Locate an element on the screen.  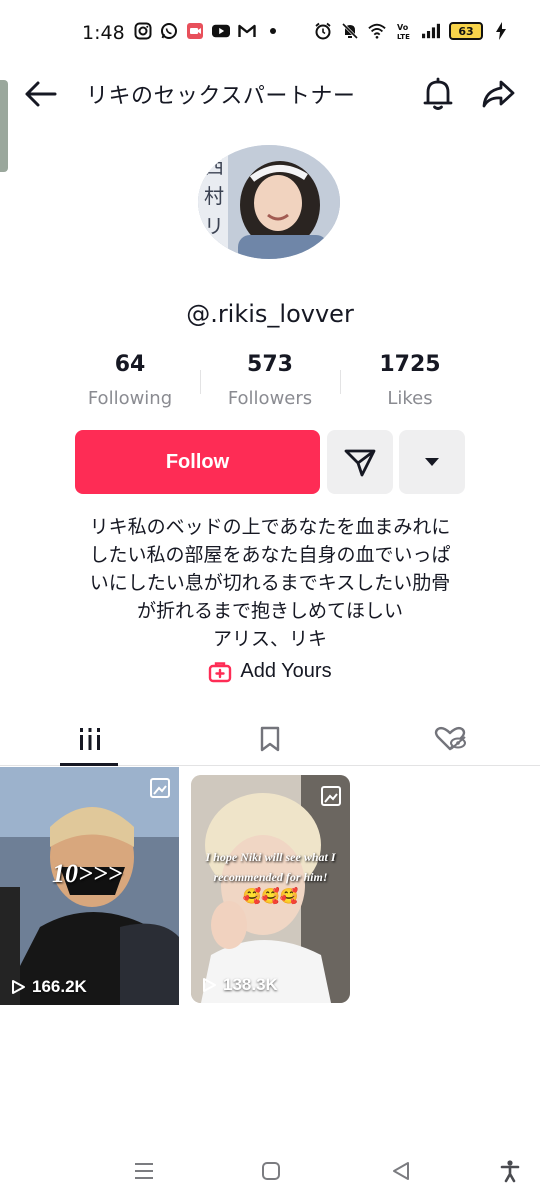
battery-icon: 63 is located at coordinates (466, 31).